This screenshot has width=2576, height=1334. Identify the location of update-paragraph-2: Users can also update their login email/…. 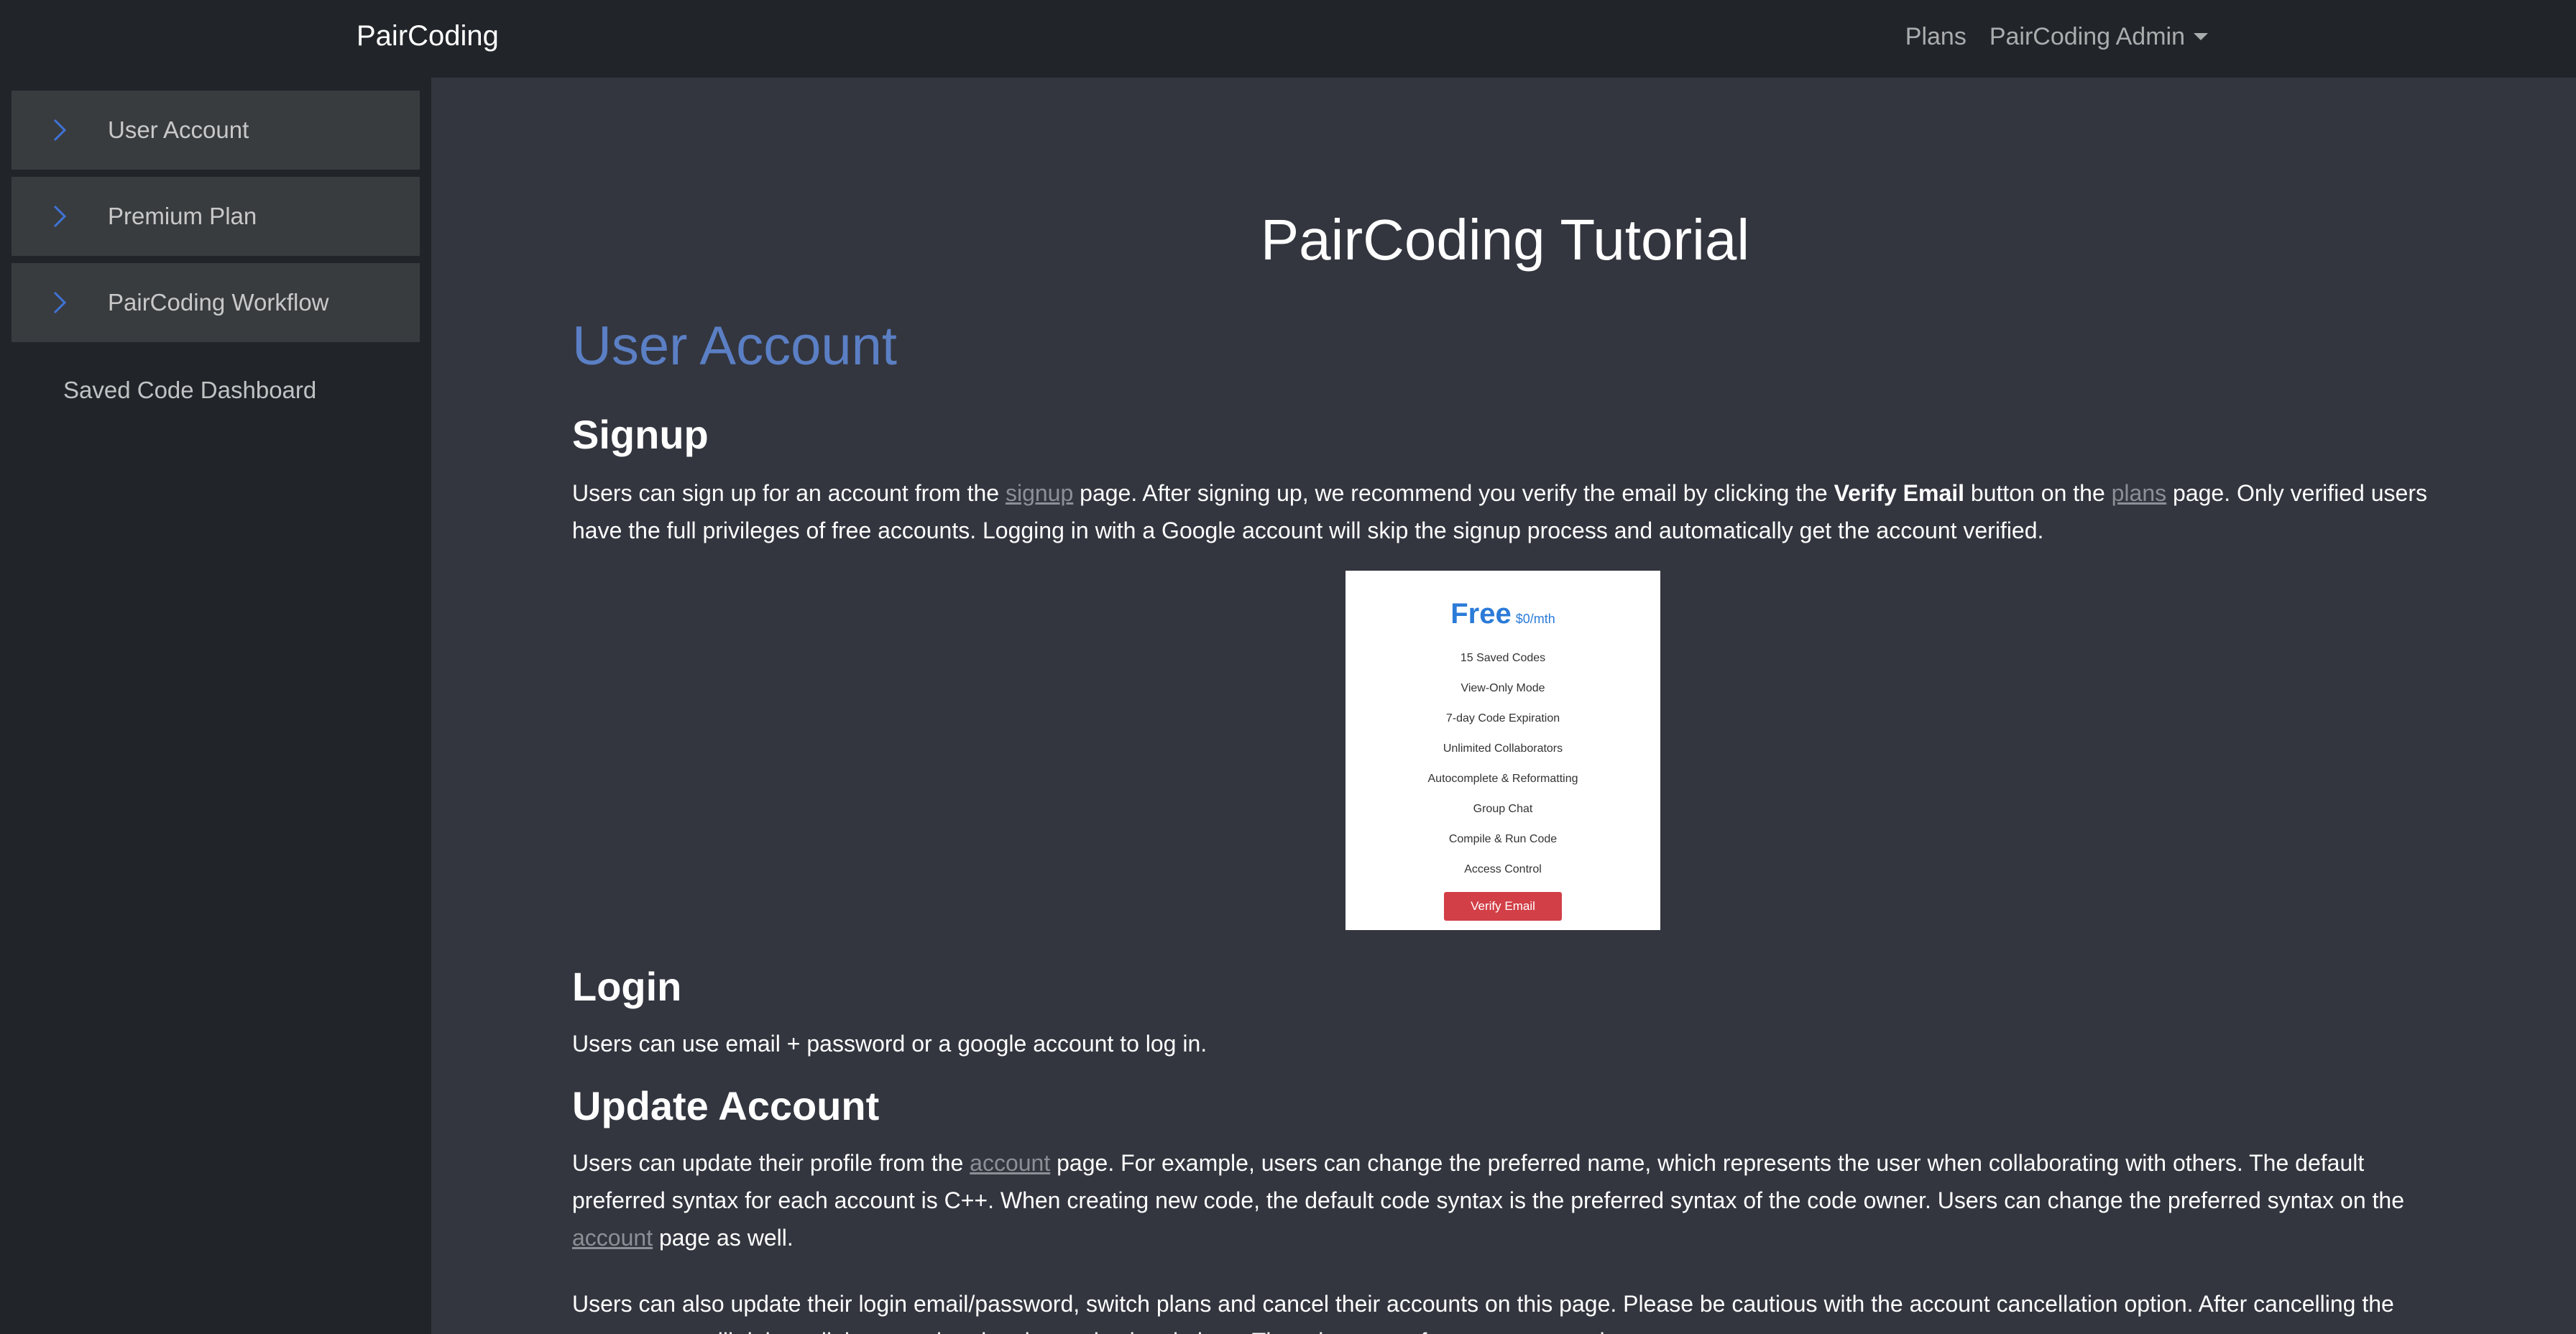
(1483, 1312).